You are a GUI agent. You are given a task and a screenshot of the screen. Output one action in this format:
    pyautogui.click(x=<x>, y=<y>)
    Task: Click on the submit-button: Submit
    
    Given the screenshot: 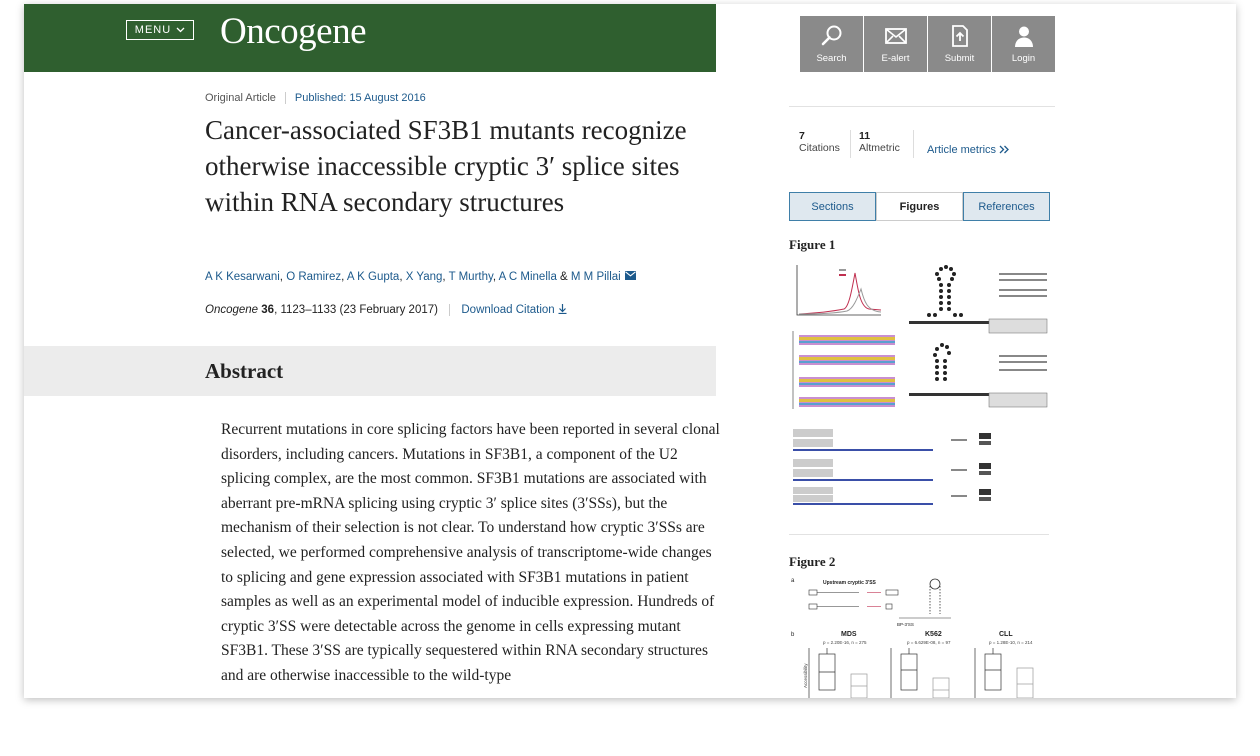 What is the action you would take?
    pyautogui.click(x=959, y=44)
    